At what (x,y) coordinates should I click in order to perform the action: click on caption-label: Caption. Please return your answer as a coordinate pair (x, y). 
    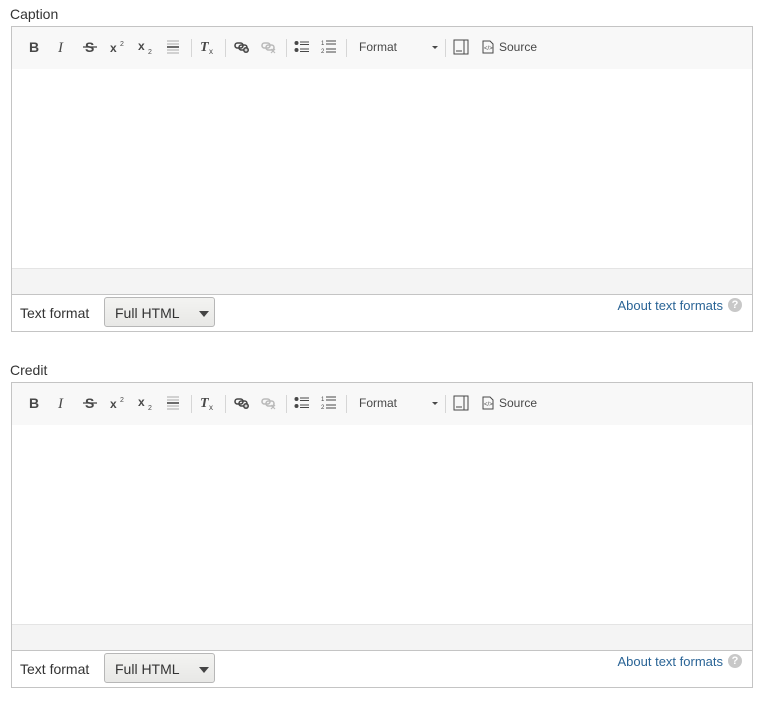
    Looking at the image, I should click on (34, 14).